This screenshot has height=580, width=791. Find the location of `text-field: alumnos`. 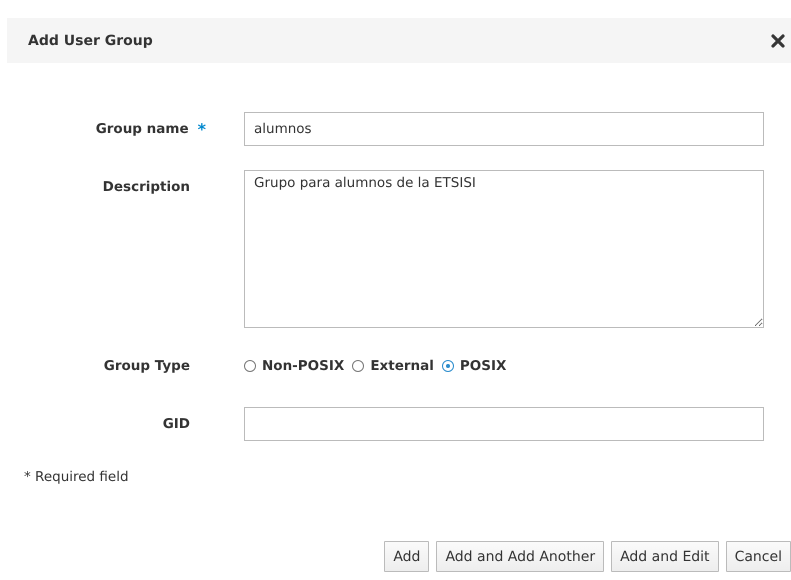

text-field: alumnos is located at coordinates (504, 129).